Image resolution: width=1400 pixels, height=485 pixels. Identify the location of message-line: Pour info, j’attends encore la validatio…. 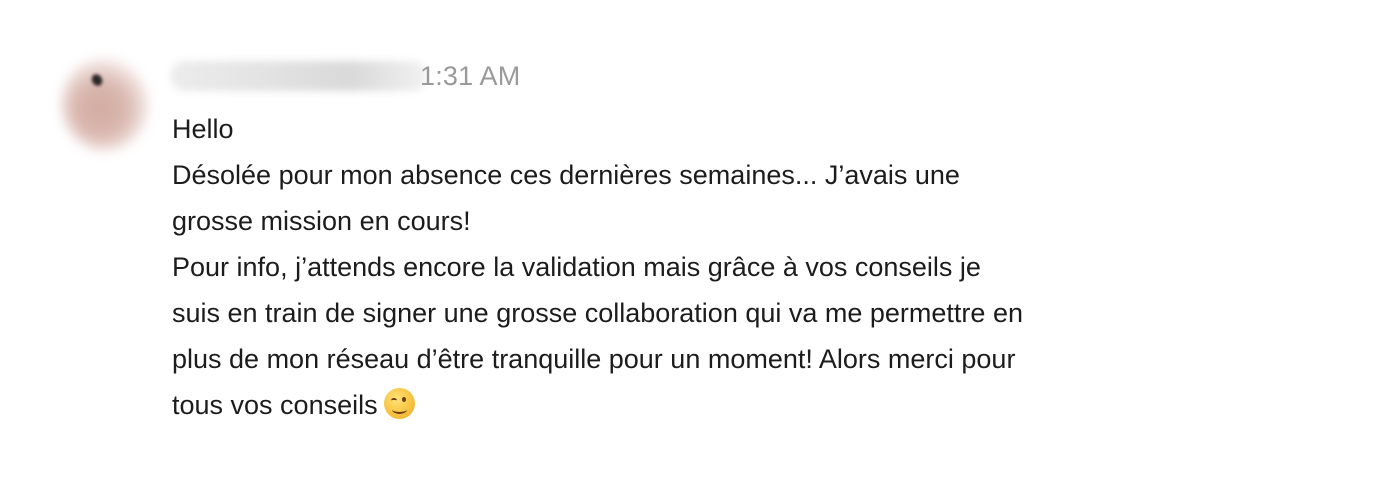
(576, 267).